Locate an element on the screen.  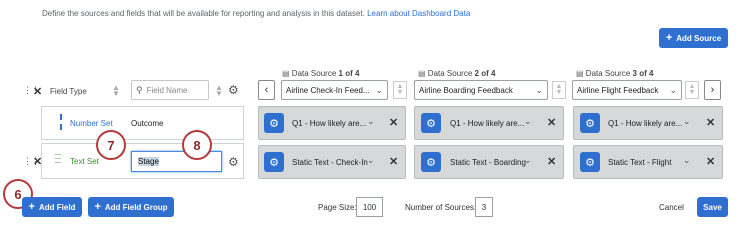
data-source-number: 2 is located at coordinates (476, 73).